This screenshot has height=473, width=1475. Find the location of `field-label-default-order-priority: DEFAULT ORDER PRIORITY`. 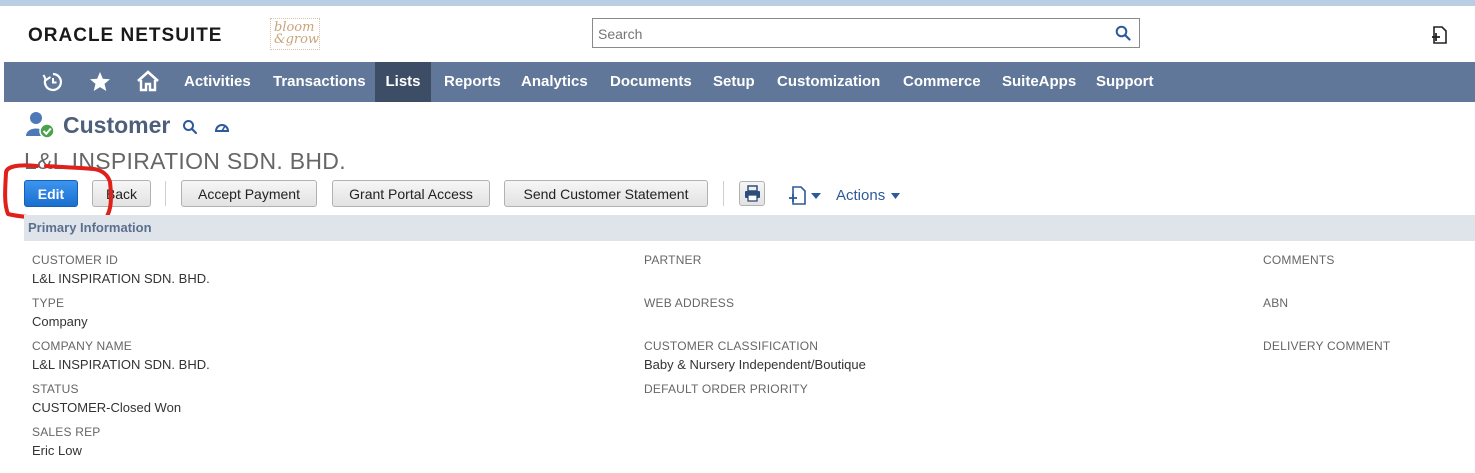

field-label-default-order-priority: DEFAULT ORDER PRIORITY is located at coordinates (726, 389).